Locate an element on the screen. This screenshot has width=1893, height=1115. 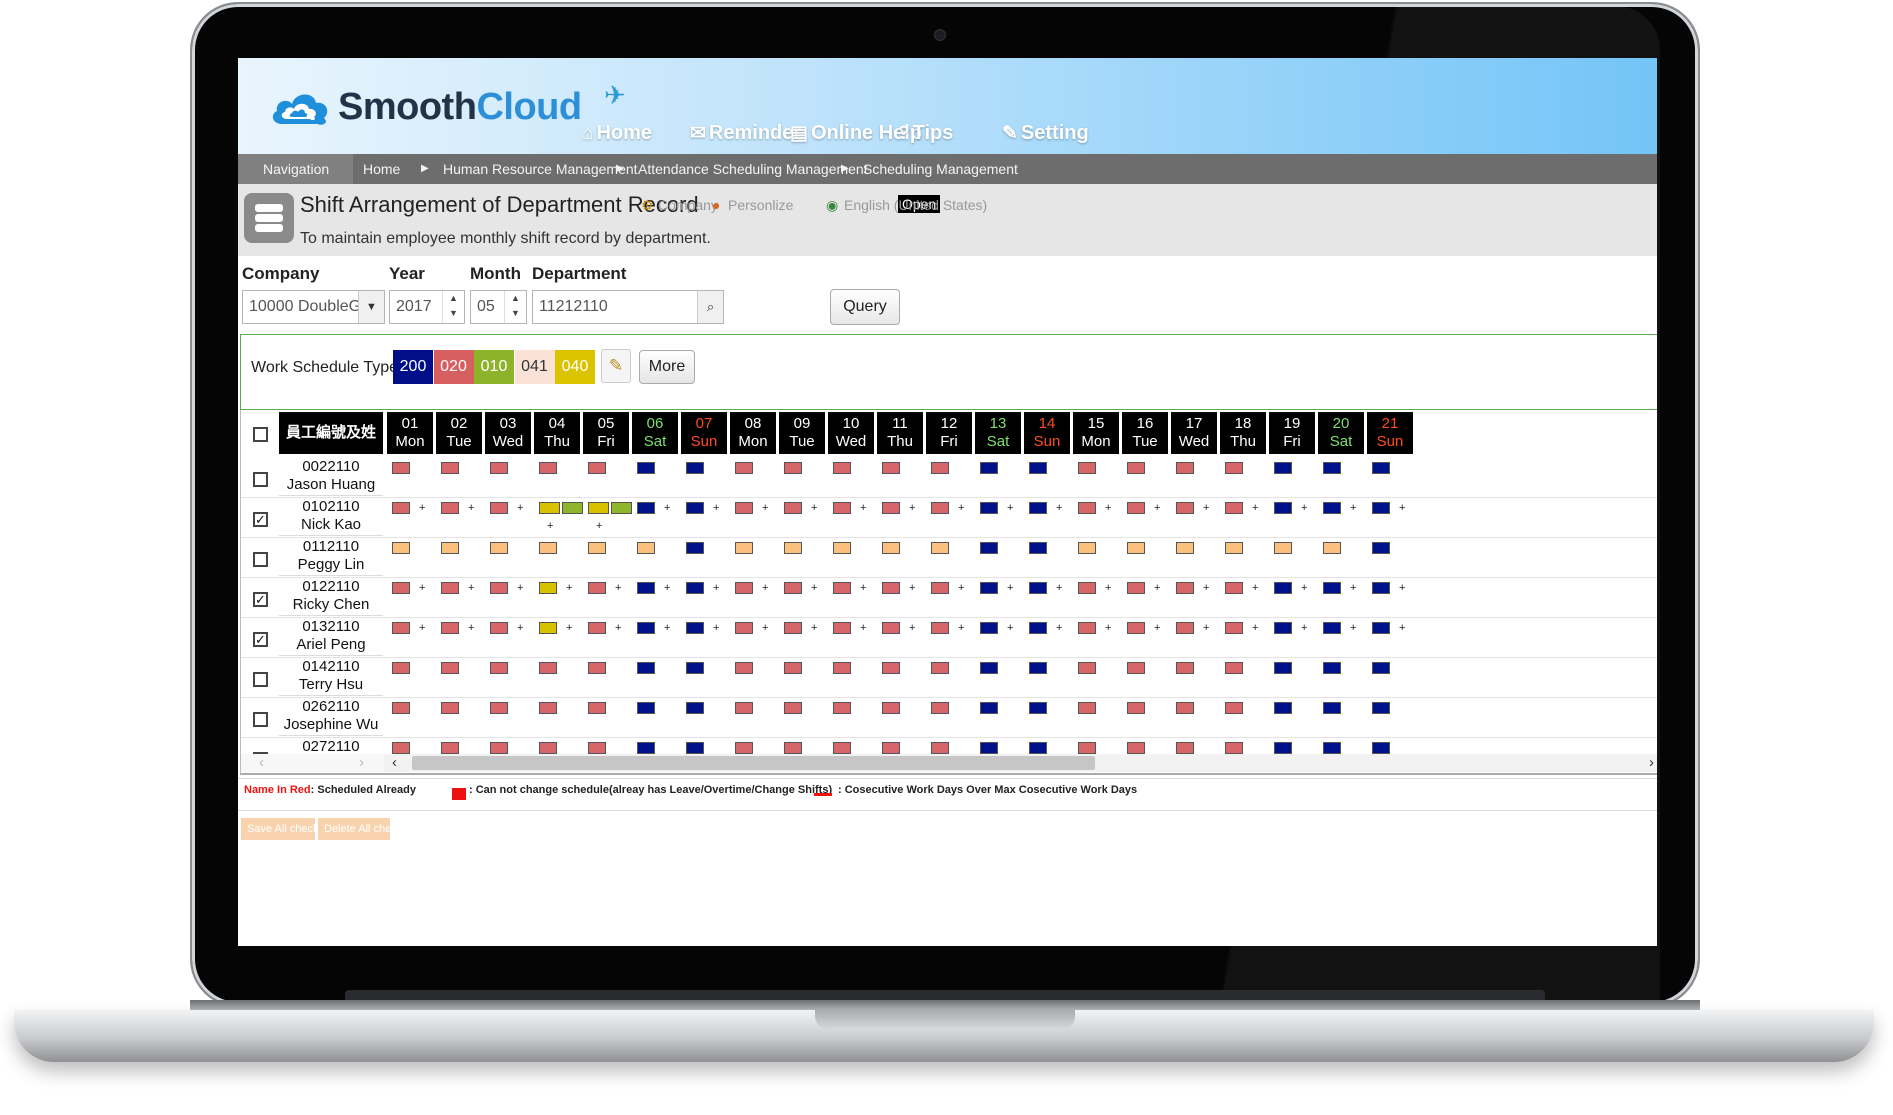
day-column-header: 09 Tue is located at coordinates (802, 433).